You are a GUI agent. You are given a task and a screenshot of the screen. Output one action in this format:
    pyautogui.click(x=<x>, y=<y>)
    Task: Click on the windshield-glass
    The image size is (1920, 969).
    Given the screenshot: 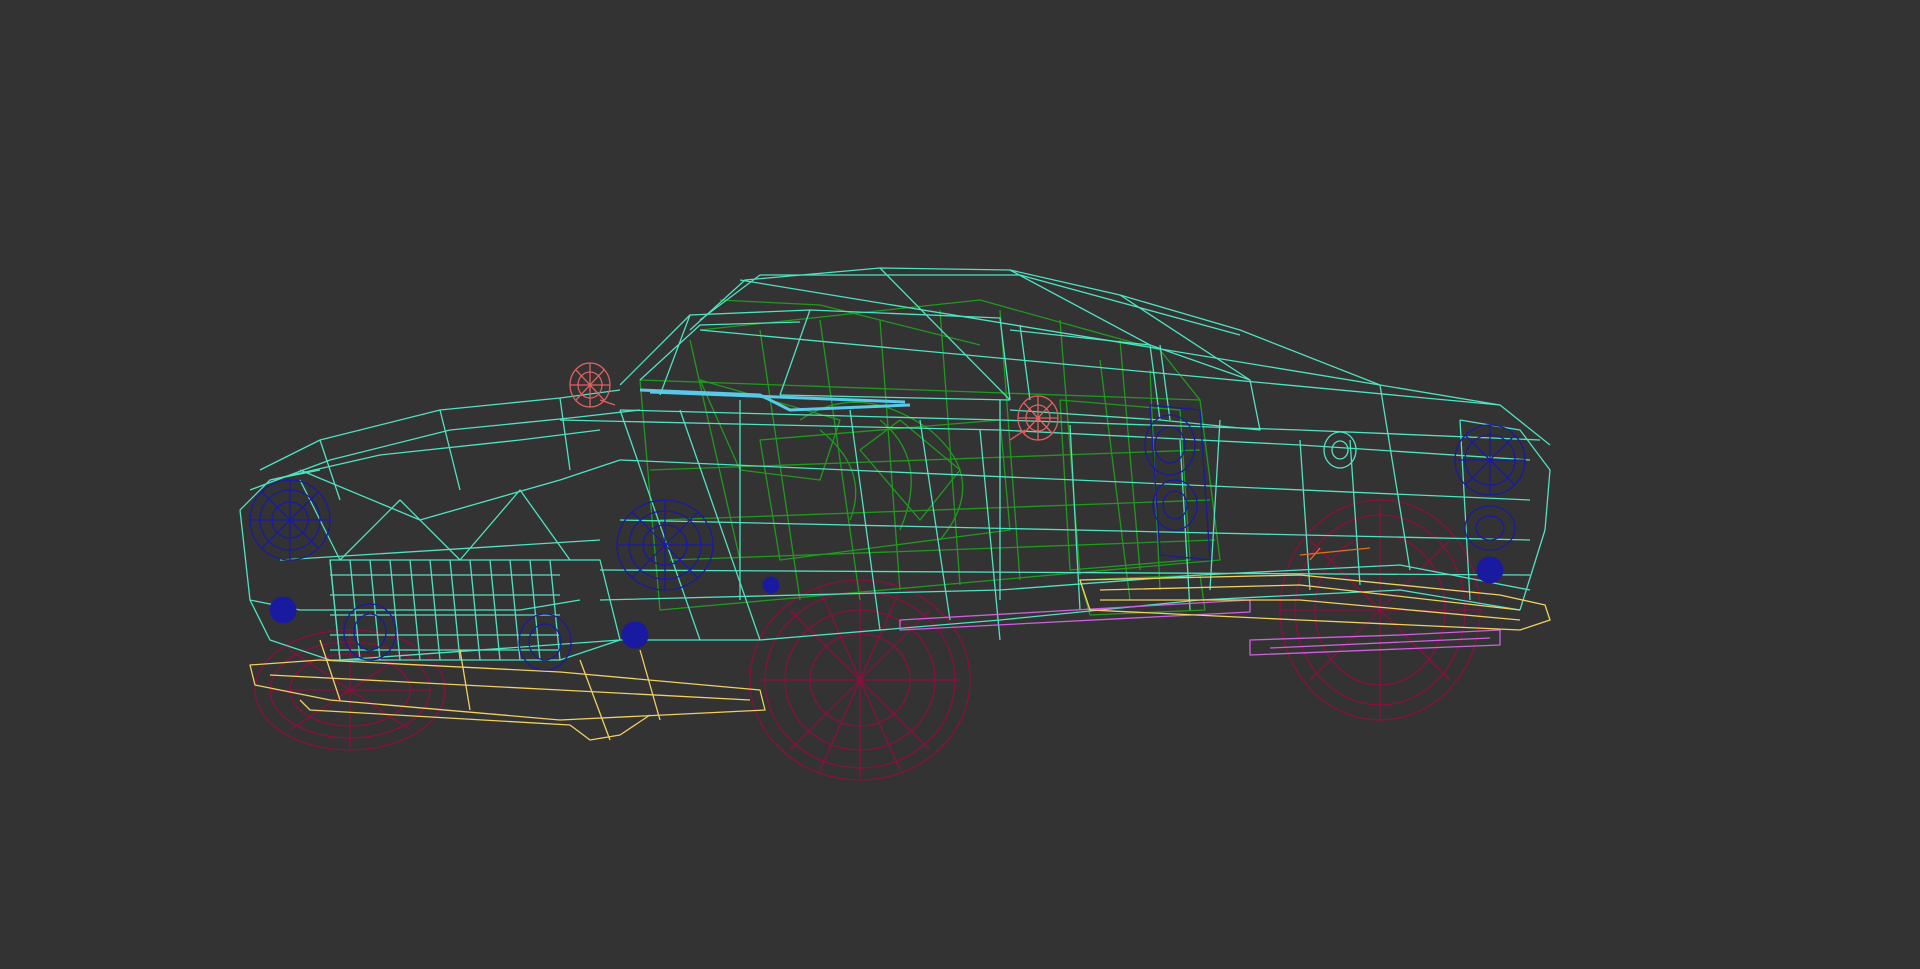 What is the action you would take?
    pyautogui.click(x=775, y=400)
    